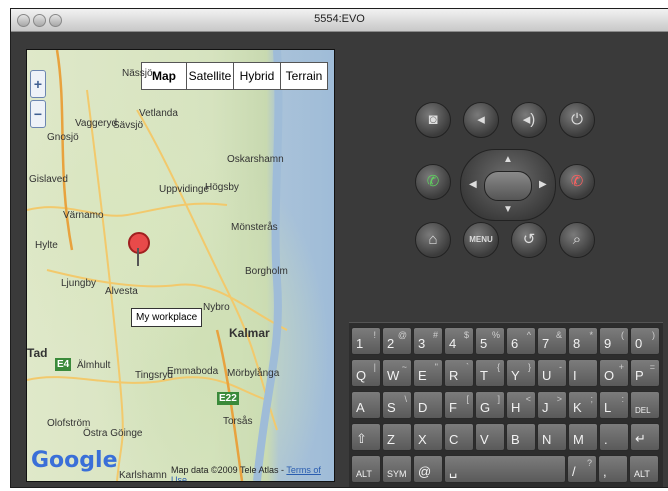 This screenshot has height=491, width=668. Describe the element at coordinates (428, 341) in the screenshot. I see `key-row1-2: 3 #` at that location.